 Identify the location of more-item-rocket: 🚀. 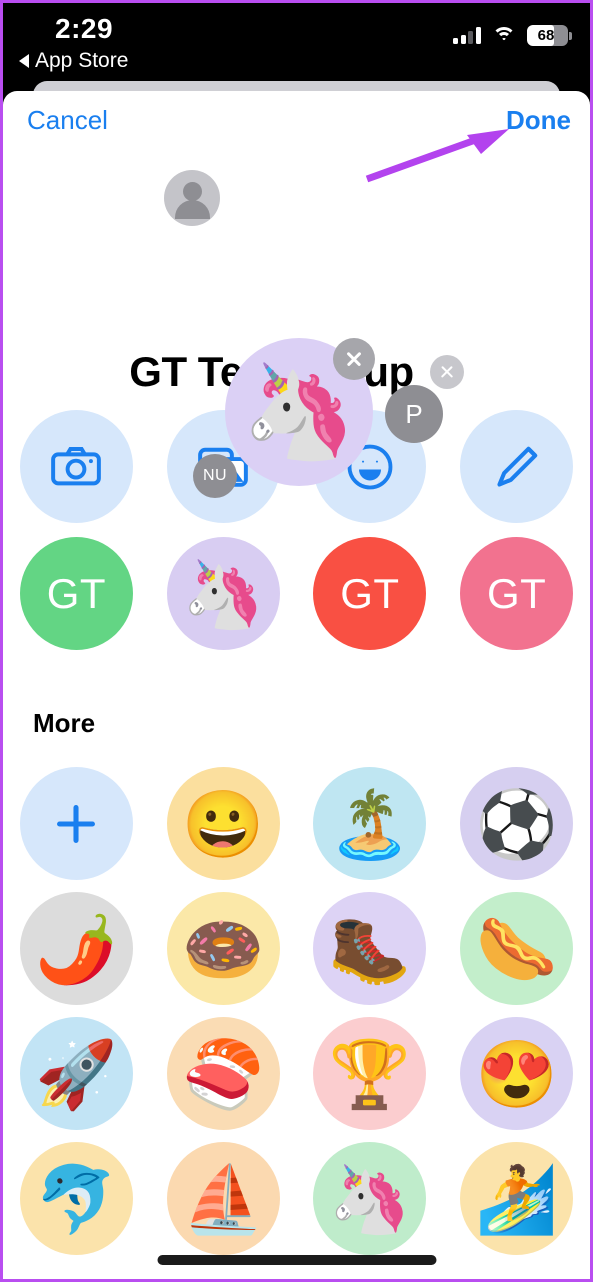
(76, 1073).